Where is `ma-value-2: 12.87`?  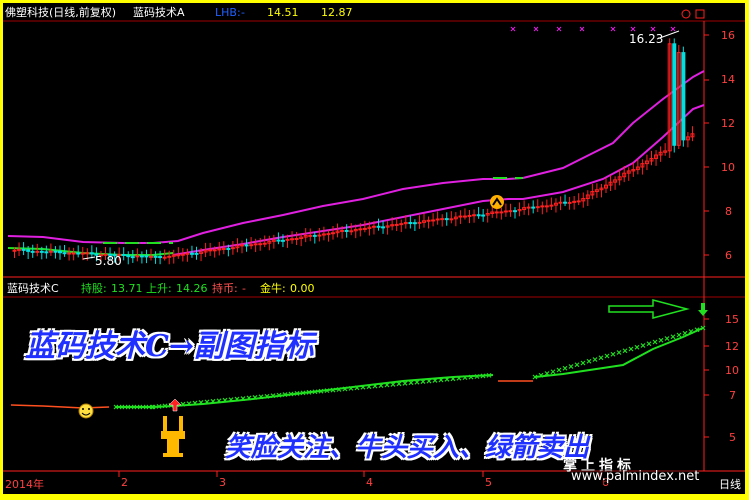 ma-value-2: 12.87 is located at coordinates (337, 12).